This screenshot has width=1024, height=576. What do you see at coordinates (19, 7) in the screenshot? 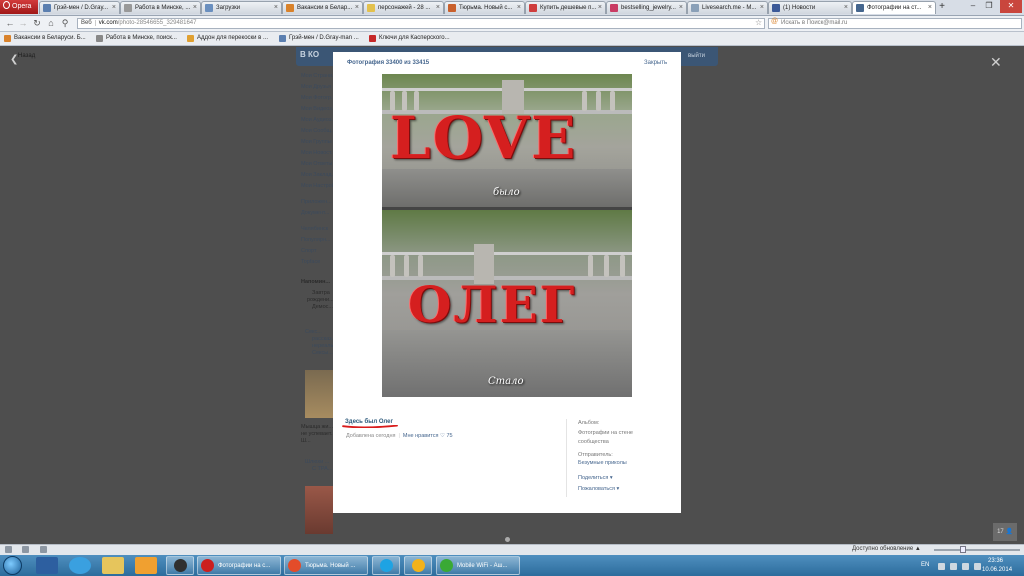
I see `opera-menu-button: Opera` at bounding box center [19, 7].